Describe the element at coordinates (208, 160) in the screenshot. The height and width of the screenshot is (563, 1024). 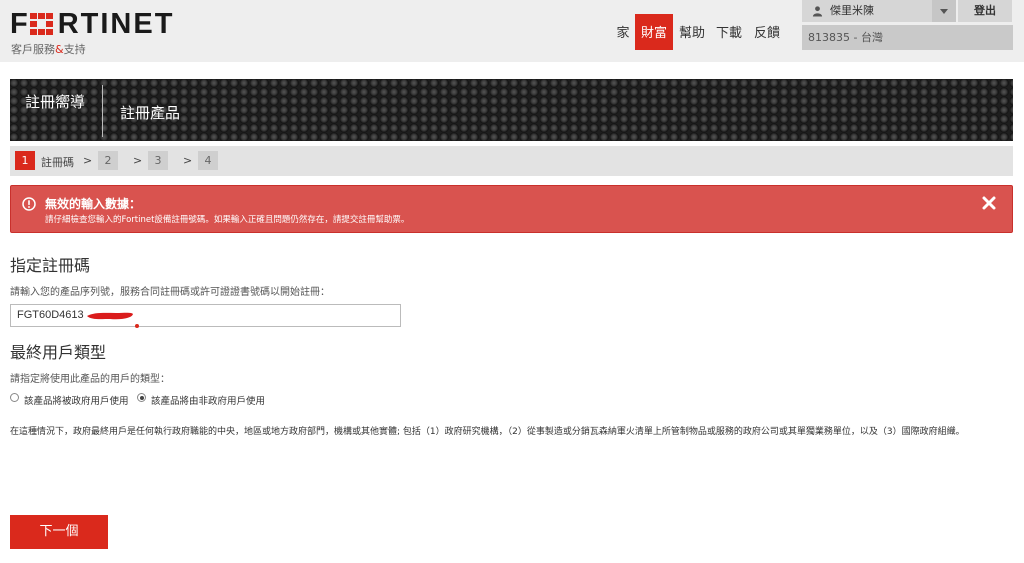
I see `step-4: 4` at that location.